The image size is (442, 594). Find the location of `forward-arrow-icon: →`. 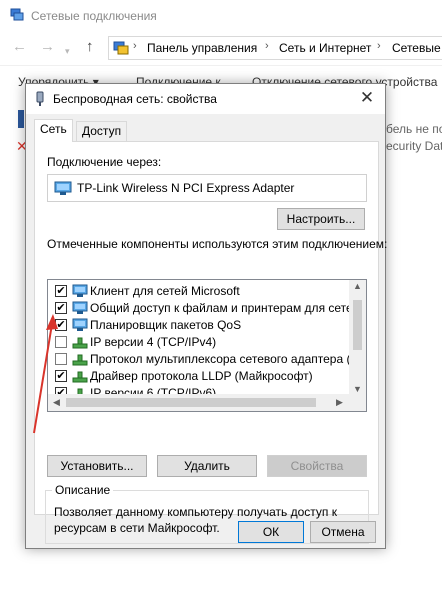

forward-arrow-icon: → is located at coordinates (47, 47).